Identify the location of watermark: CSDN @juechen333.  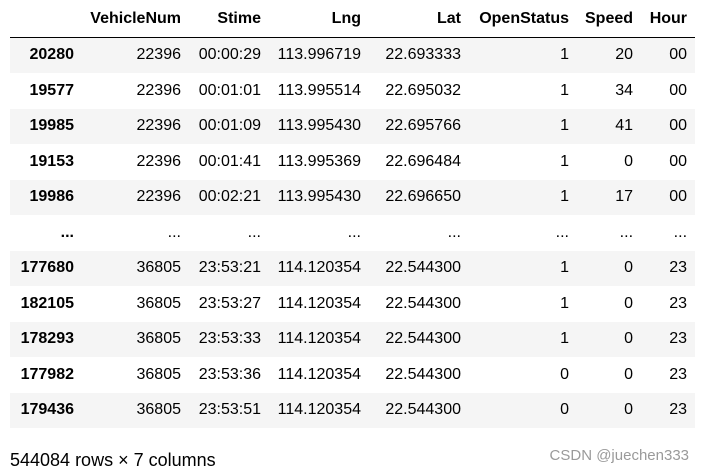
(619, 455).